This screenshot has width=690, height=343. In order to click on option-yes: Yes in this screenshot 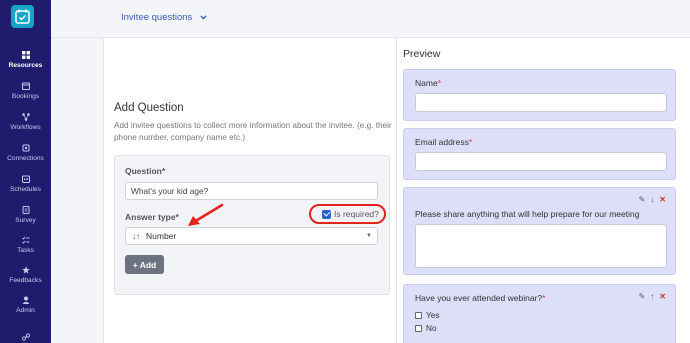, I will do `click(427, 315)`.